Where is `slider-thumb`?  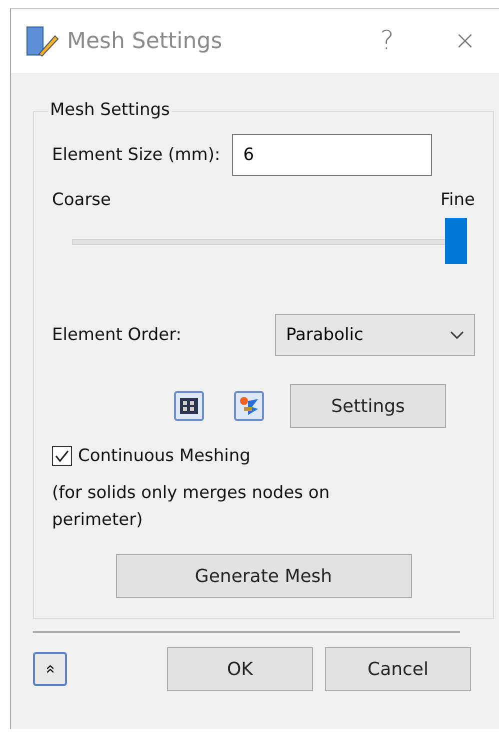 slider-thumb is located at coordinates (456, 241).